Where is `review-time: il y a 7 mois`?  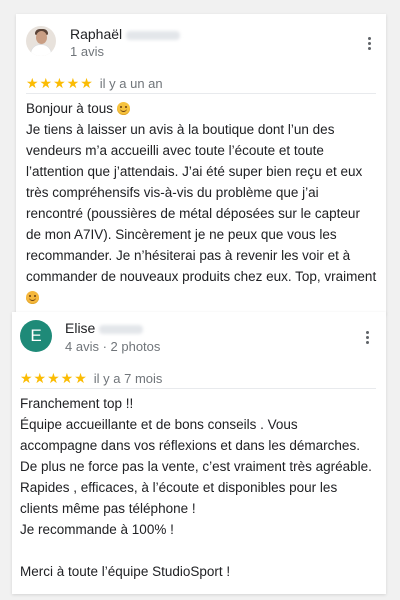 review-time: il y a 7 mois is located at coordinates (128, 378).